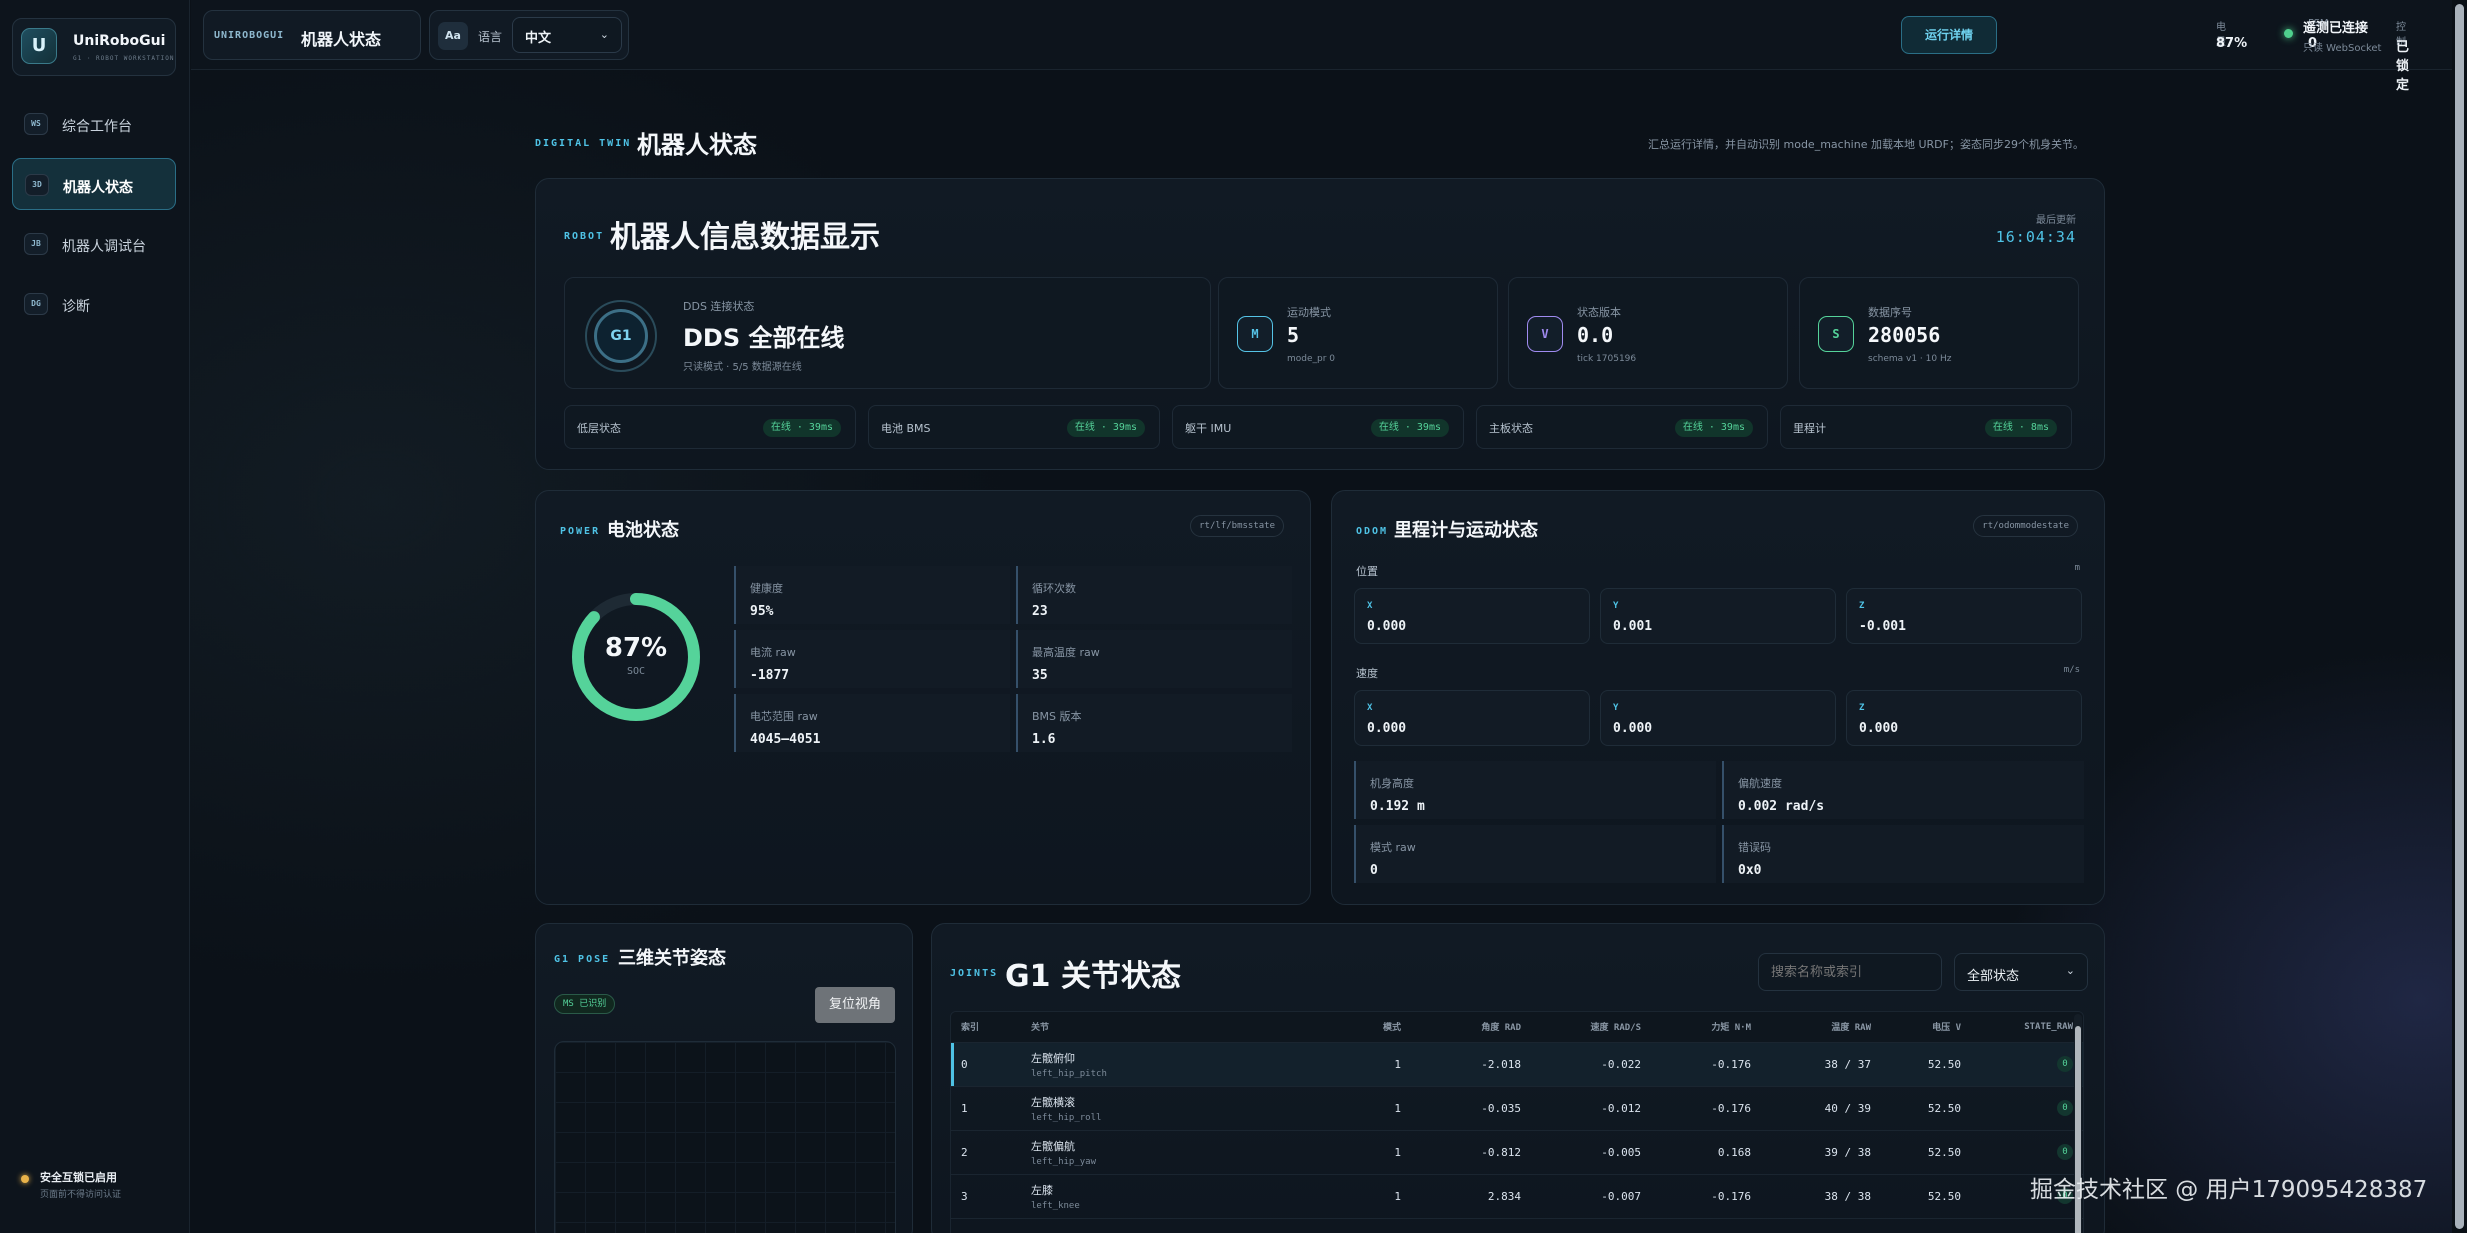 Image resolution: width=2467 pixels, height=1233 pixels. What do you see at coordinates (604, 34) in the screenshot?
I see `chevron-down-icon: ⌄` at bounding box center [604, 34].